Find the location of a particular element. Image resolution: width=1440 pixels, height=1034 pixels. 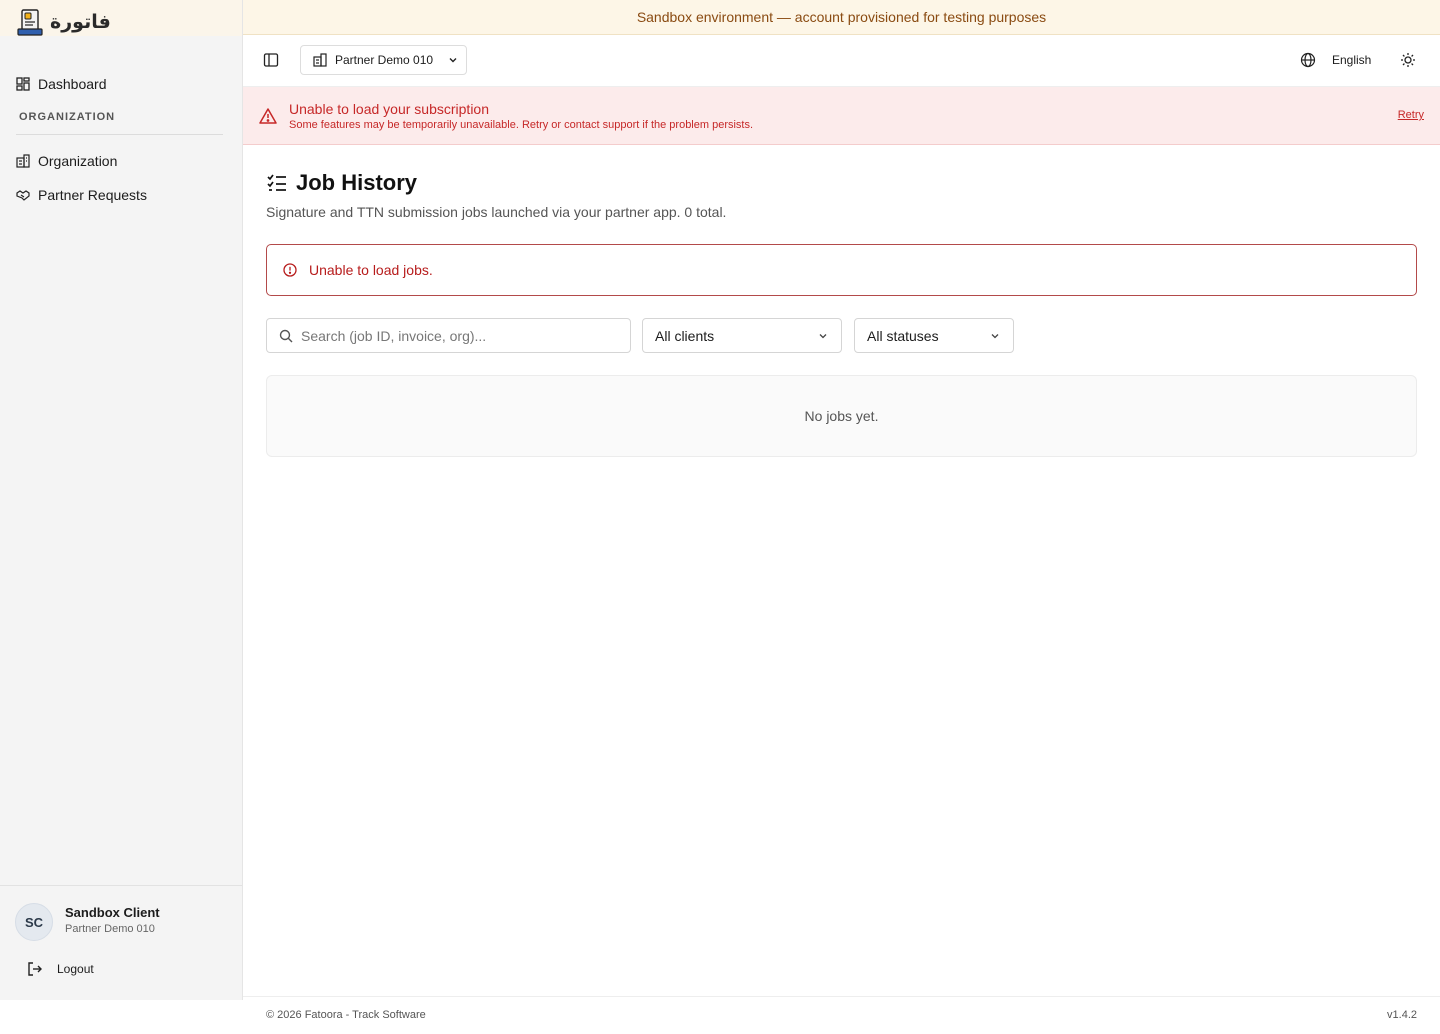

empty-state-text: No jobs yet. is located at coordinates (841, 416).